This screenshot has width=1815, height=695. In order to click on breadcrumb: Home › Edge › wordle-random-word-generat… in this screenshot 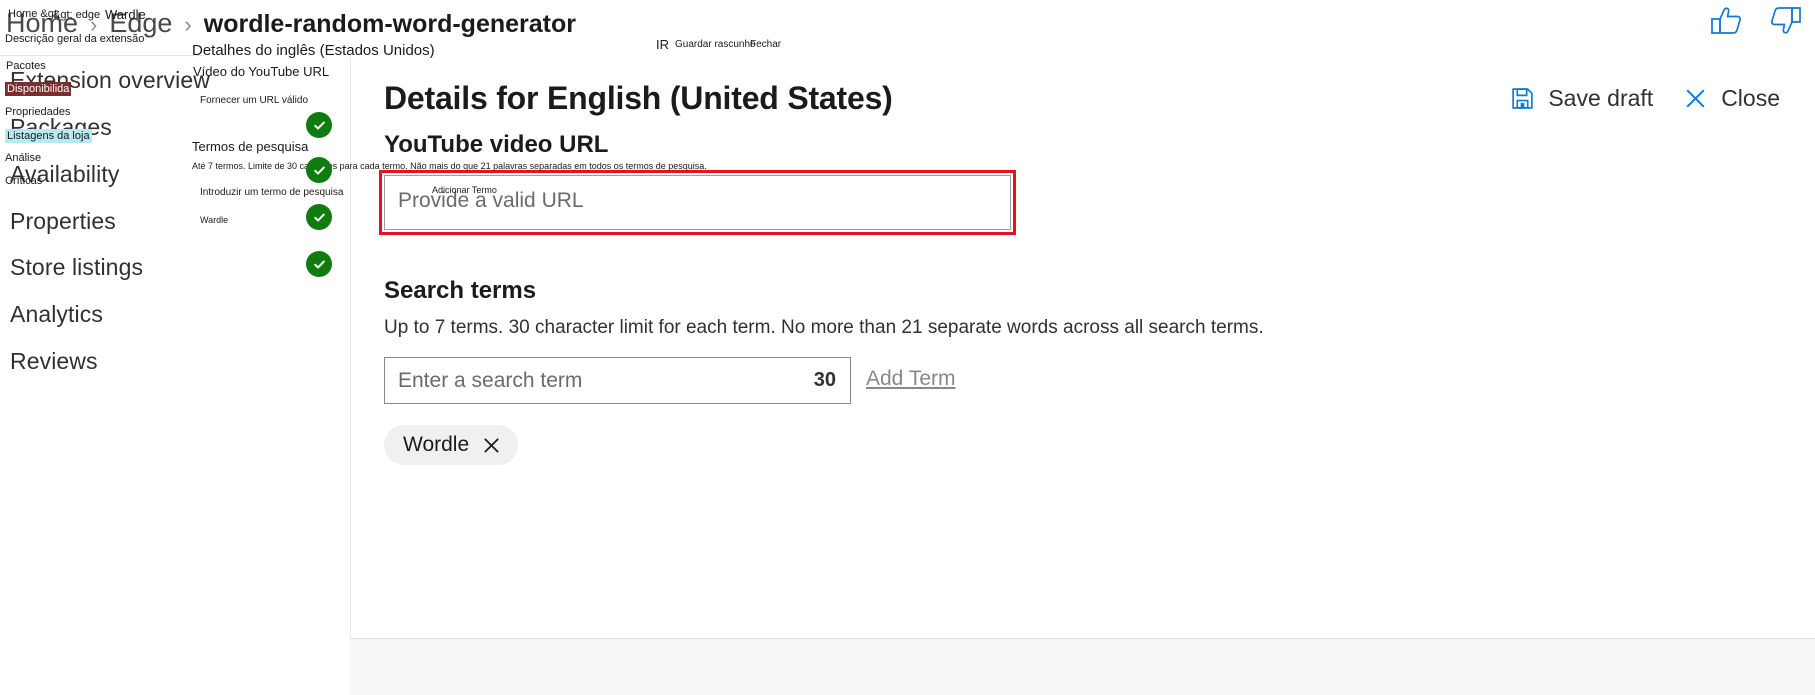, I will do `click(291, 23)`.